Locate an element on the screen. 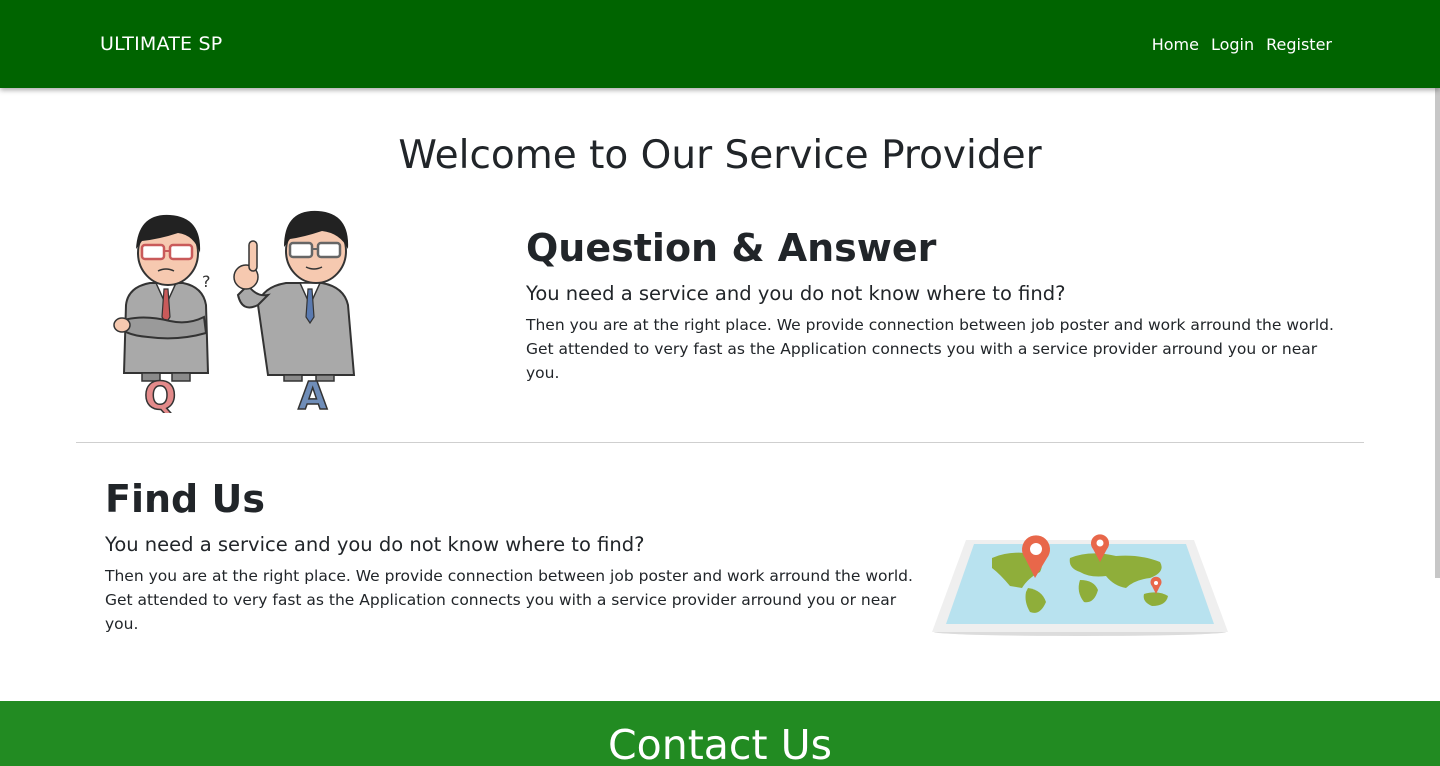  nav-login-link: Login is located at coordinates (1232, 44).